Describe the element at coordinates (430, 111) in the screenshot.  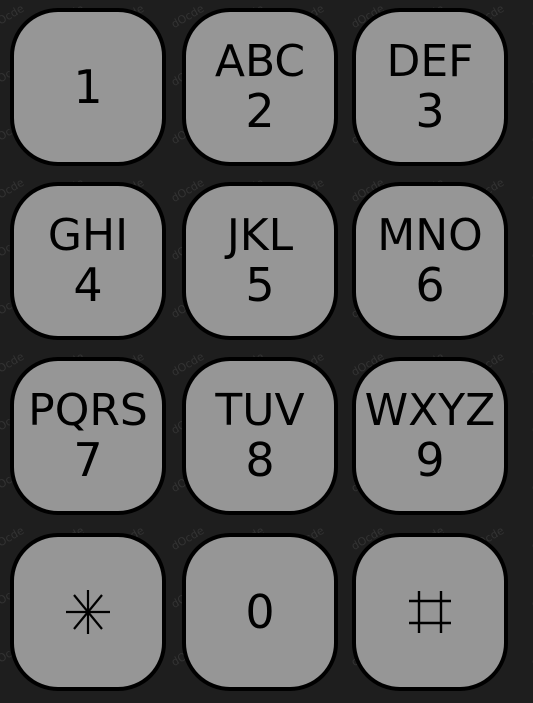
I see `key-digit: 3` at that location.